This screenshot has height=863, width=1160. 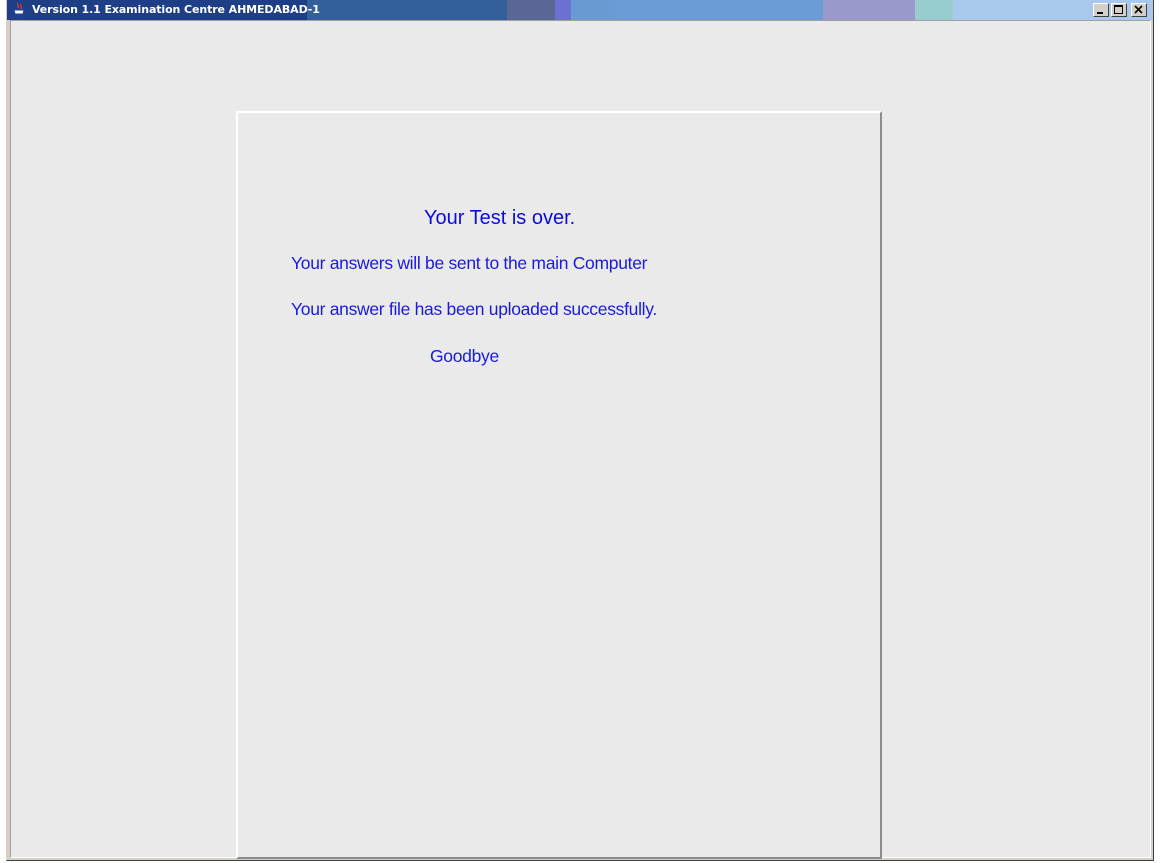 I want to click on minimize-button, so click(x=1101, y=10).